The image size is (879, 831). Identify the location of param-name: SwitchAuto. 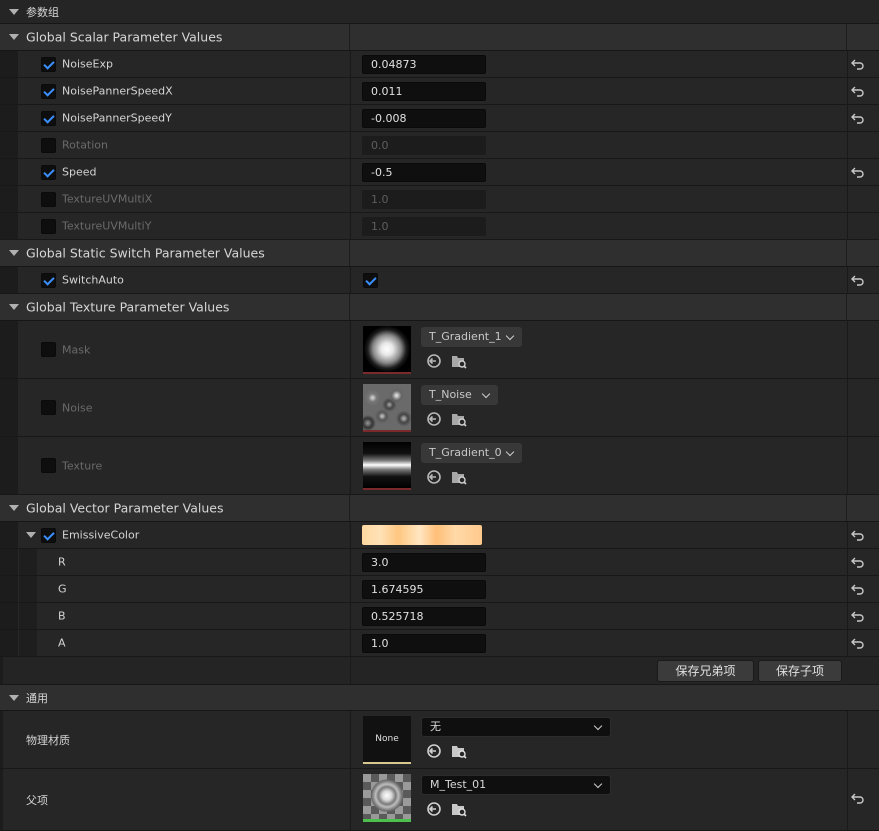
(93, 280).